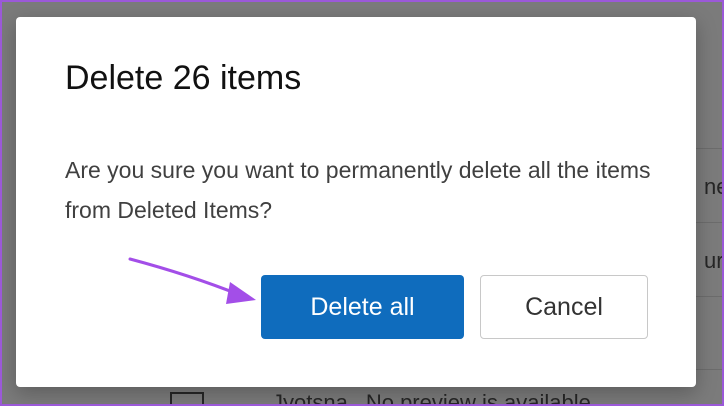 The height and width of the screenshot is (406, 724). Describe the element at coordinates (310, 398) in the screenshot. I see `background-sender: Jyotsna` at that location.